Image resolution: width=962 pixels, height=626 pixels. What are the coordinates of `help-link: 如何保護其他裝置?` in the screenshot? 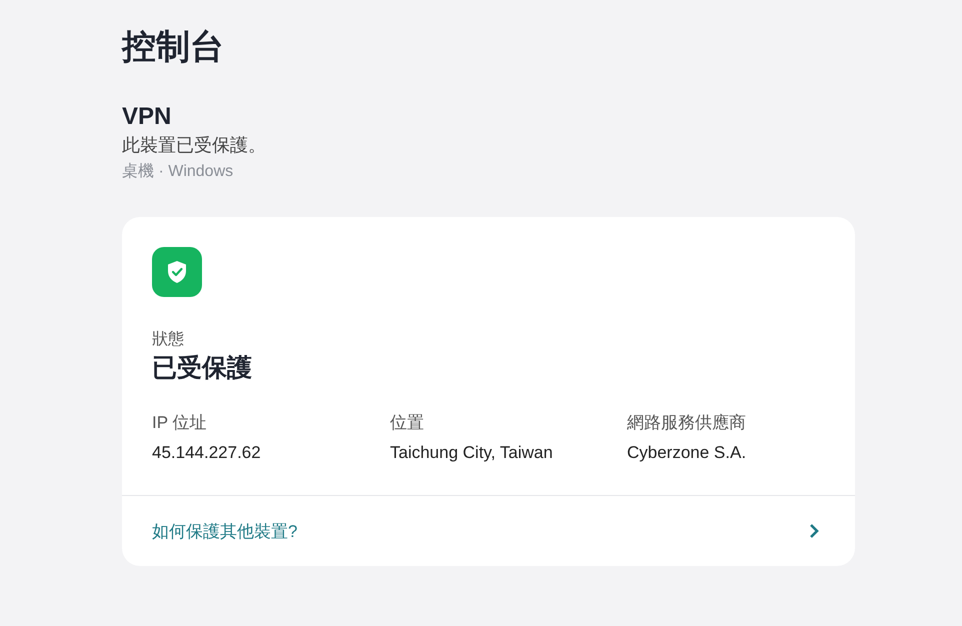 It's located at (488, 531).